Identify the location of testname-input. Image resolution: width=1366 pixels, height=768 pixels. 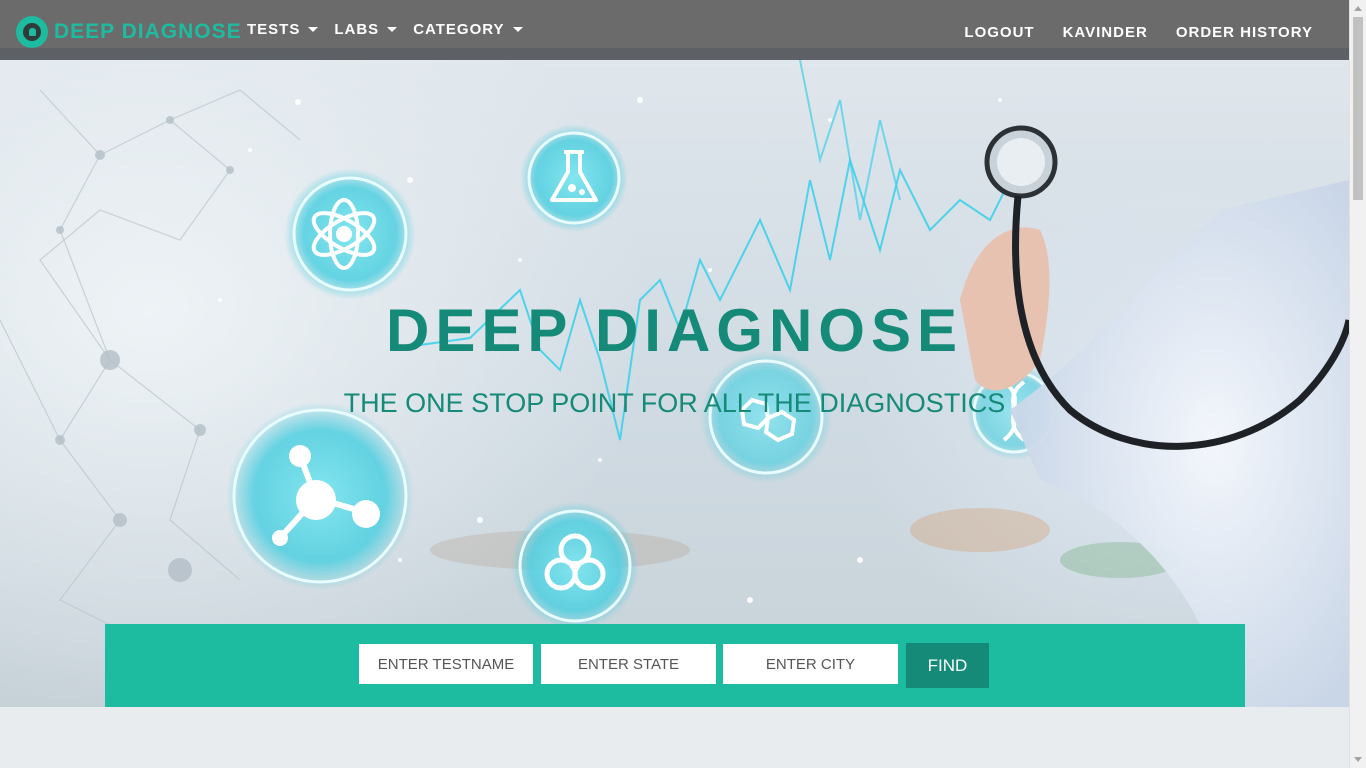
(446, 664).